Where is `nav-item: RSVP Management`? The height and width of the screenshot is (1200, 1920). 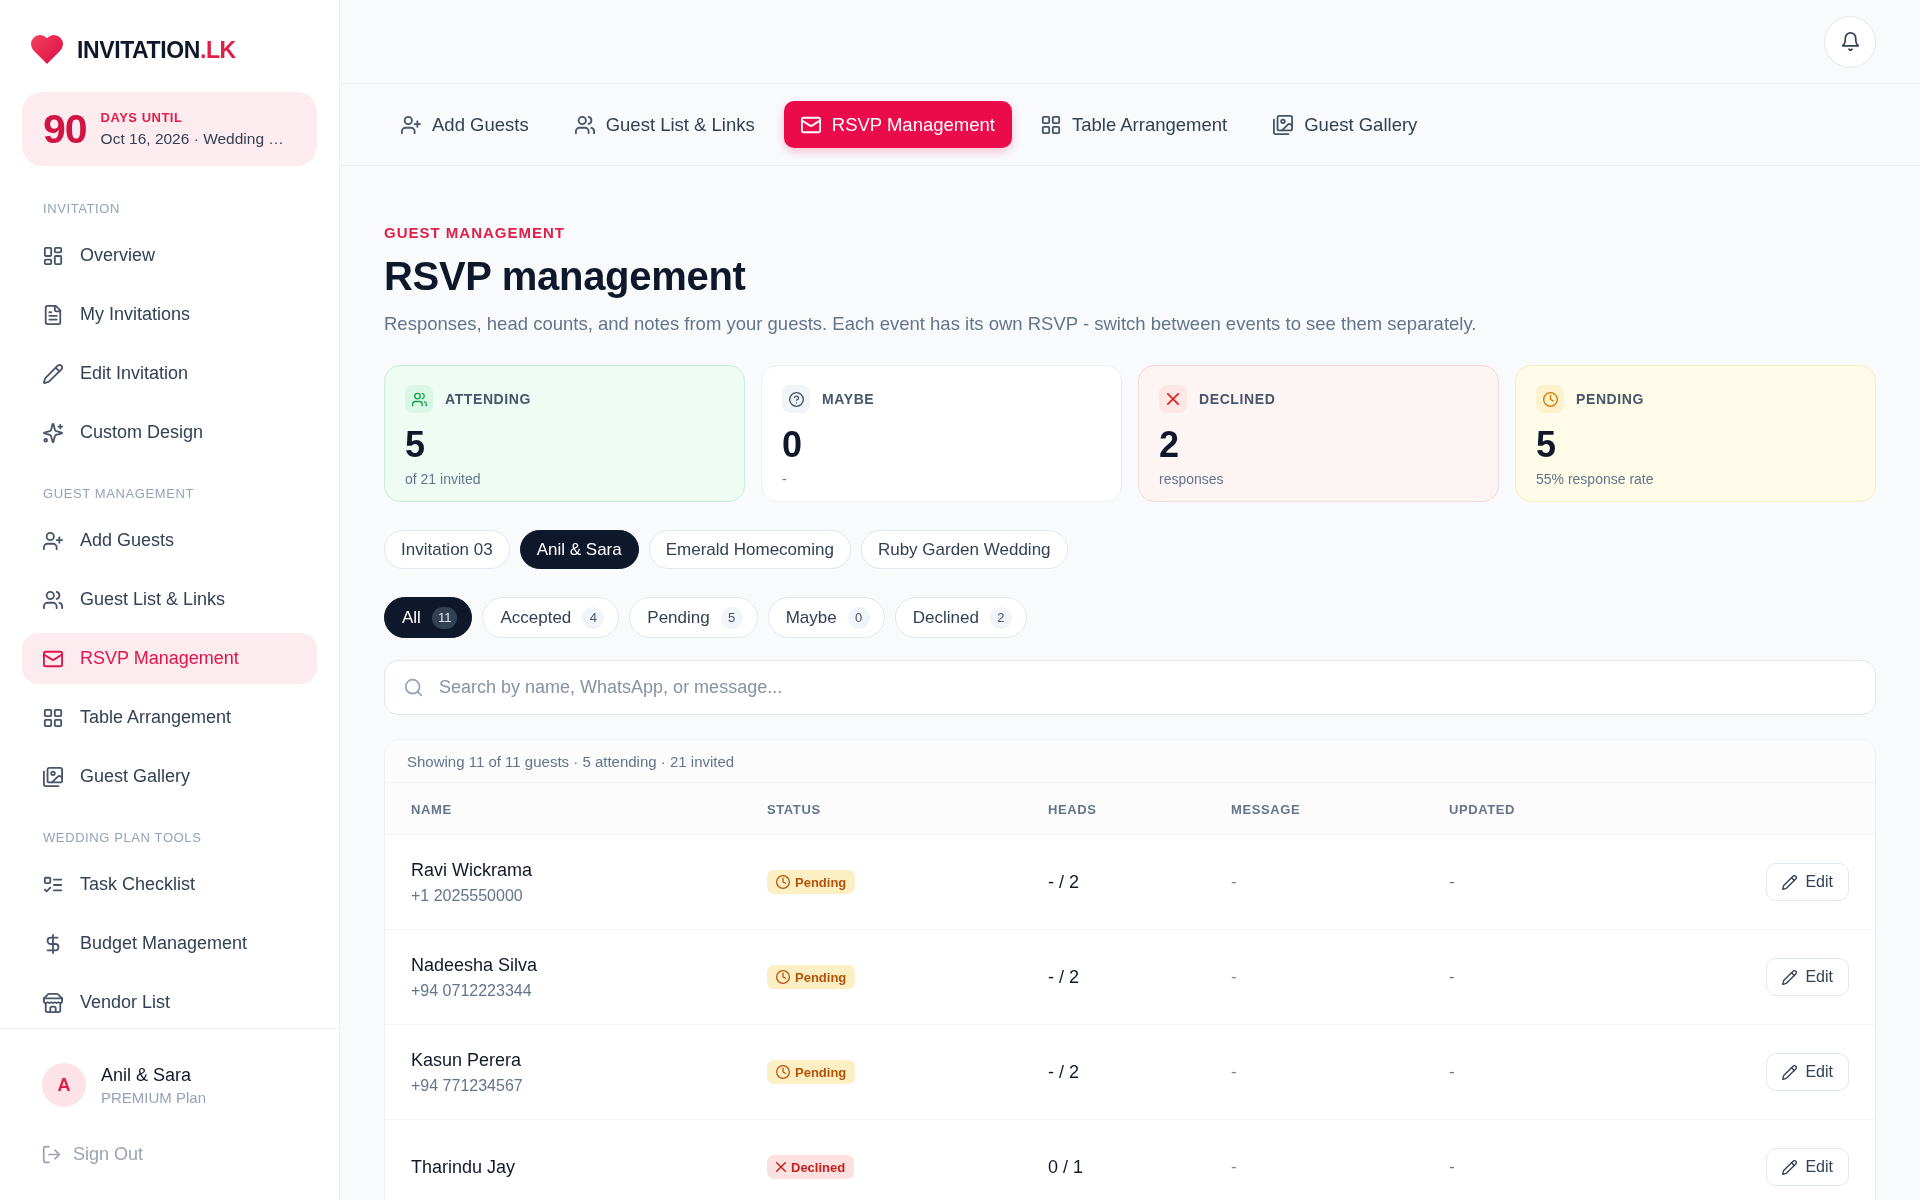
nav-item: RSVP Management is located at coordinates (169, 658).